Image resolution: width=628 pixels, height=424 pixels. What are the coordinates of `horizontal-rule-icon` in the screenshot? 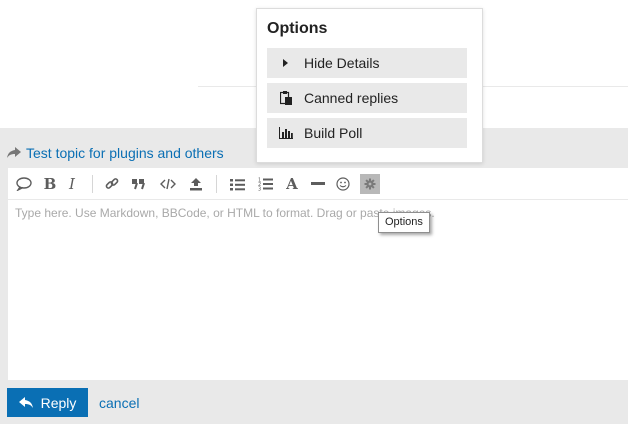 It's located at (318, 184).